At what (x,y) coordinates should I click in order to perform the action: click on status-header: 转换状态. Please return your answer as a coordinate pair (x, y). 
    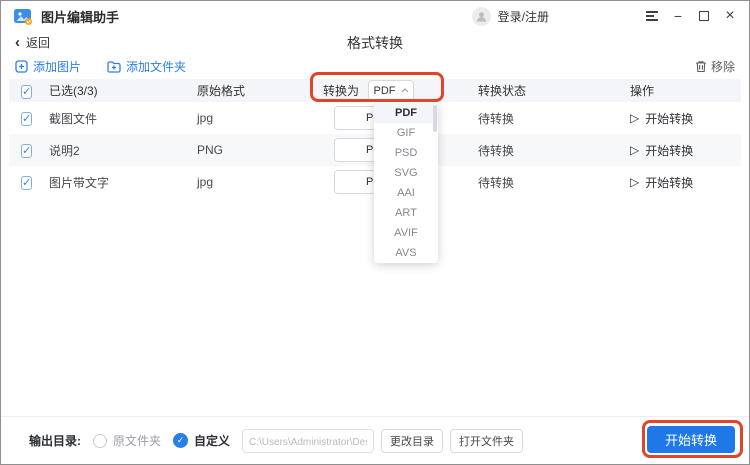
    Looking at the image, I should click on (502, 91).